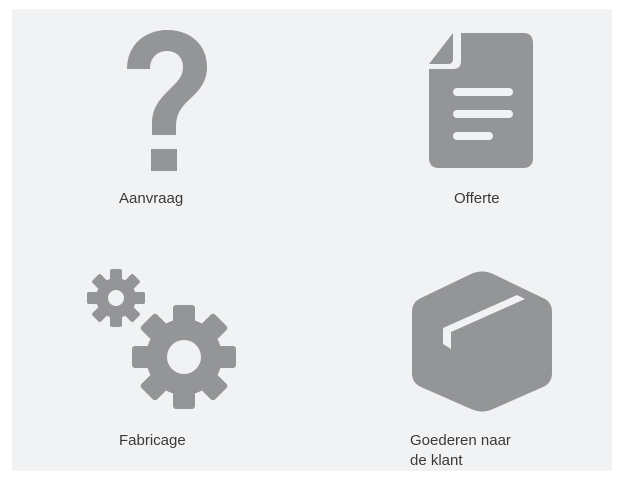  Describe the element at coordinates (460, 440) in the screenshot. I see `step-label-goederen-line1: Goederen naar` at that location.